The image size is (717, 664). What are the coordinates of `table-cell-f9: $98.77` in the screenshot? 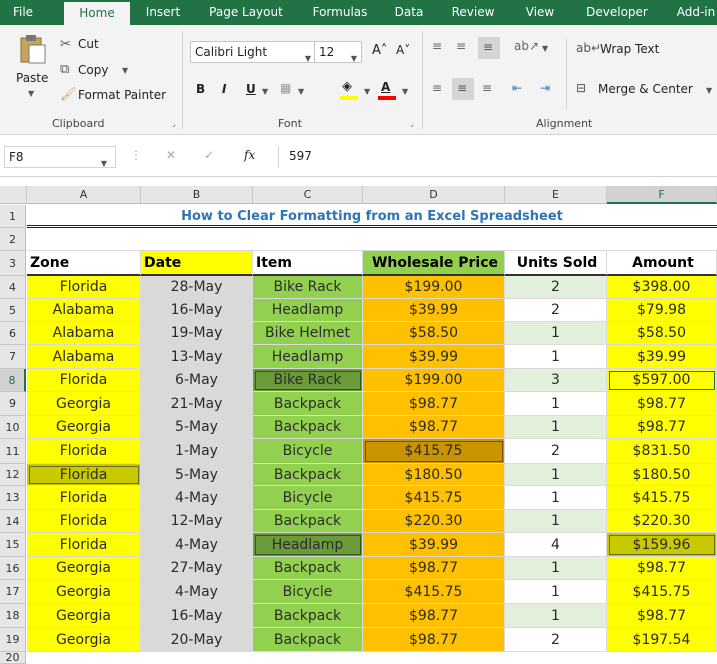 It's located at (662, 404).